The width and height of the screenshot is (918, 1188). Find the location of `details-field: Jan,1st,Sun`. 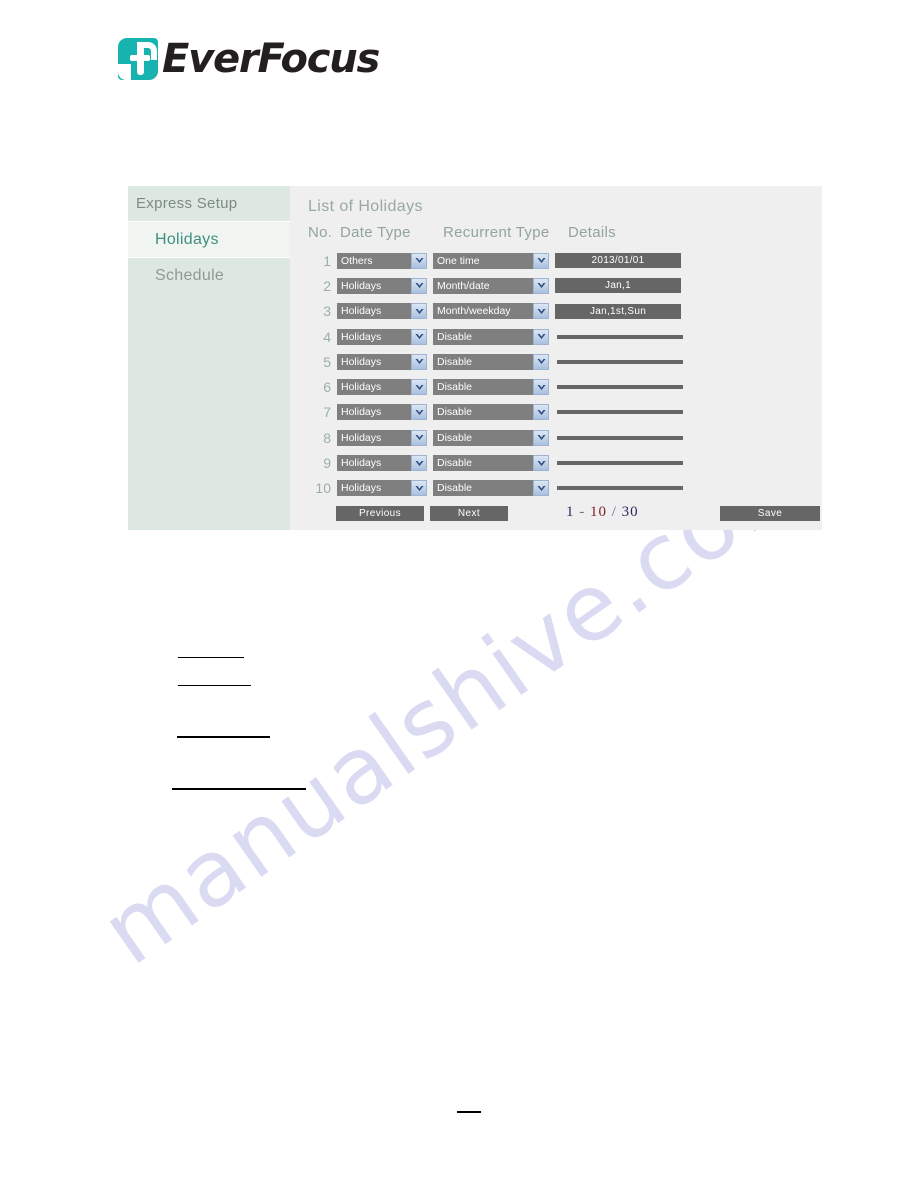

details-field: Jan,1st,Sun is located at coordinates (618, 311).